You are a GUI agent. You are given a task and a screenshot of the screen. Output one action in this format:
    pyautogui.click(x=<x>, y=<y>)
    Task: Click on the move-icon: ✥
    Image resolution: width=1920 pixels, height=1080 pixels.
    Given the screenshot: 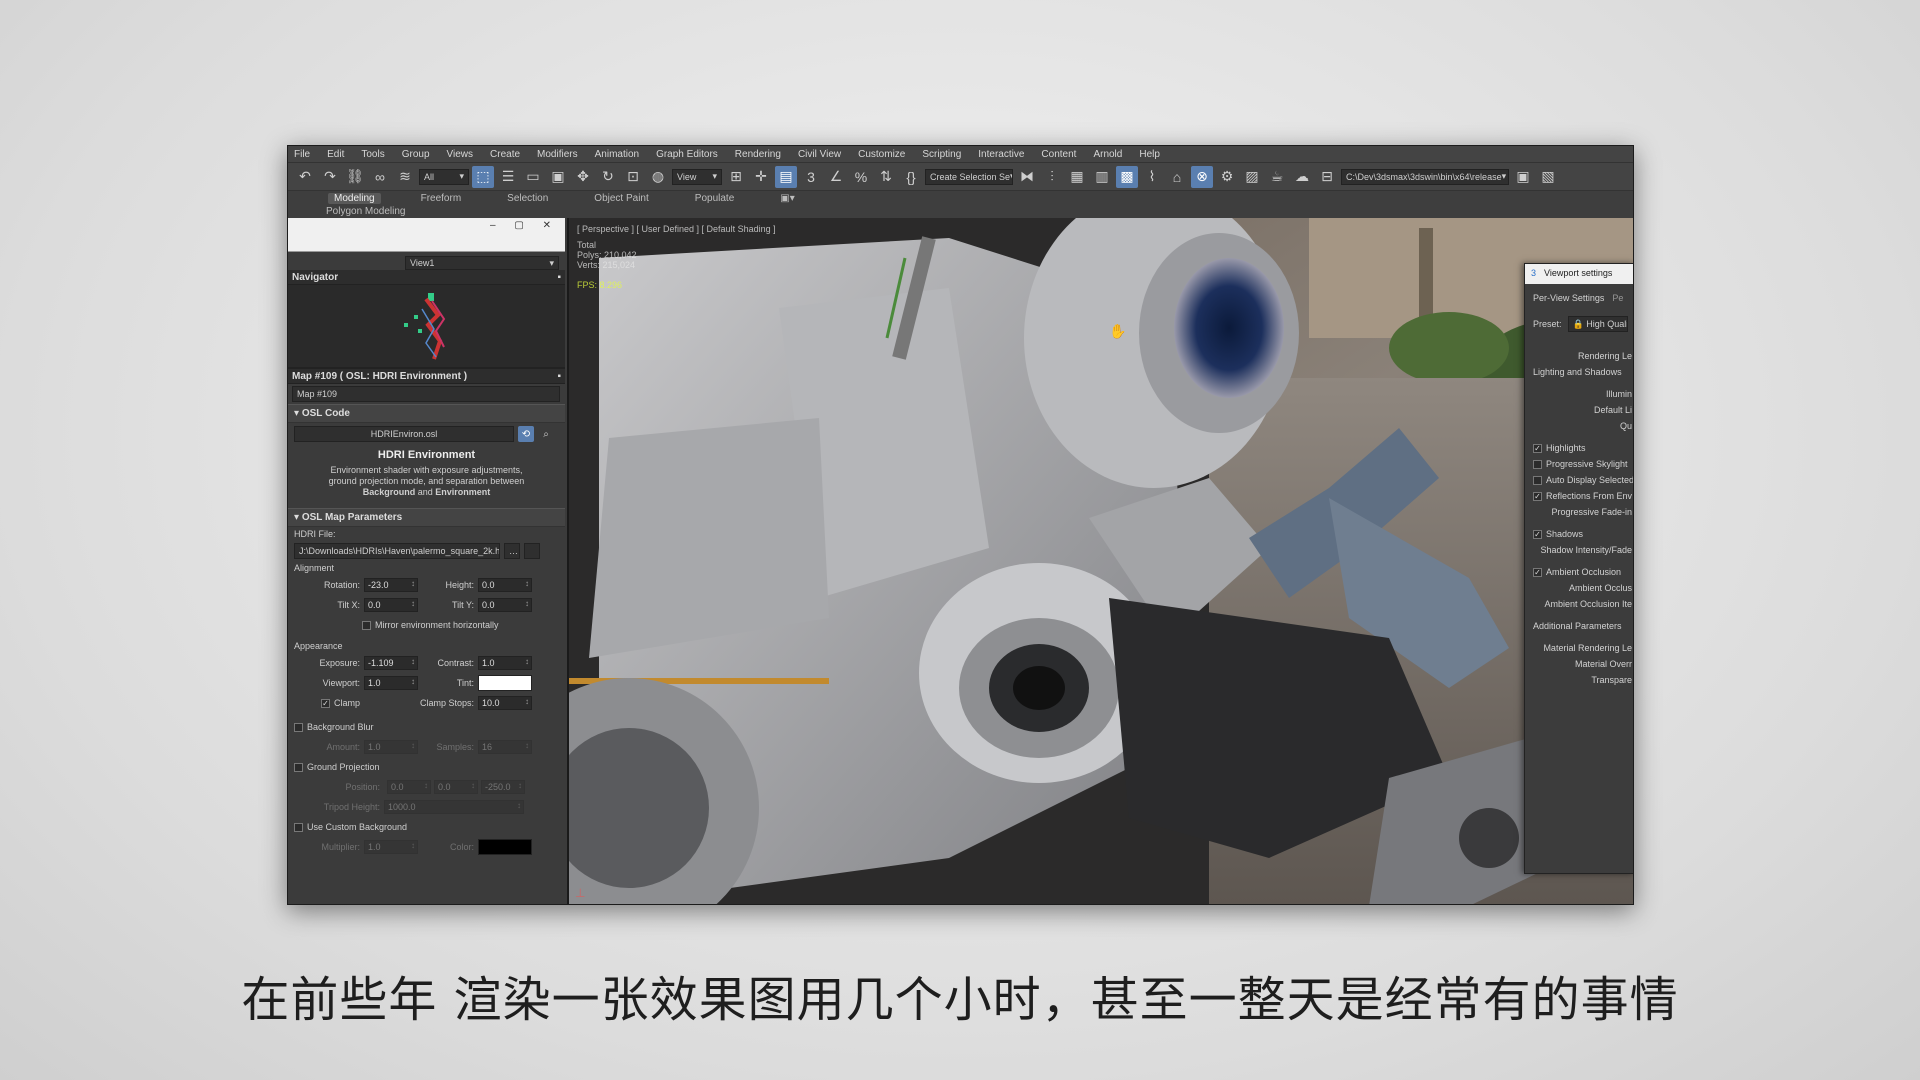 What is the action you would take?
    pyautogui.click(x=583, y=177)
    